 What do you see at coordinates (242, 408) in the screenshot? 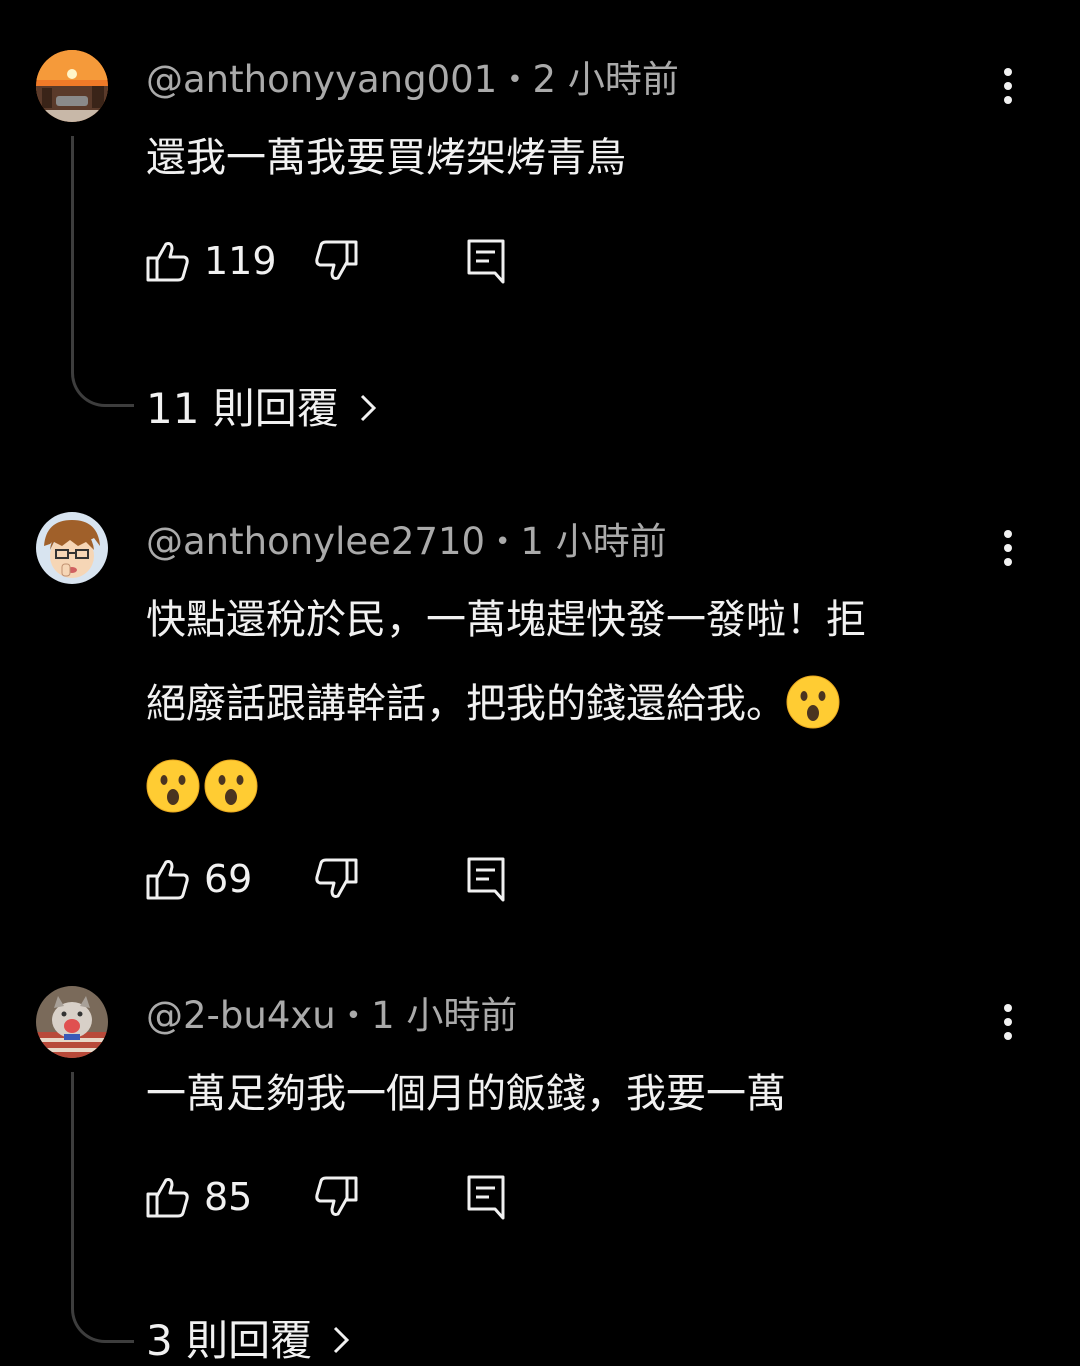
I see `replies-count: 11 則回覆` at bounding box center [242, 408].